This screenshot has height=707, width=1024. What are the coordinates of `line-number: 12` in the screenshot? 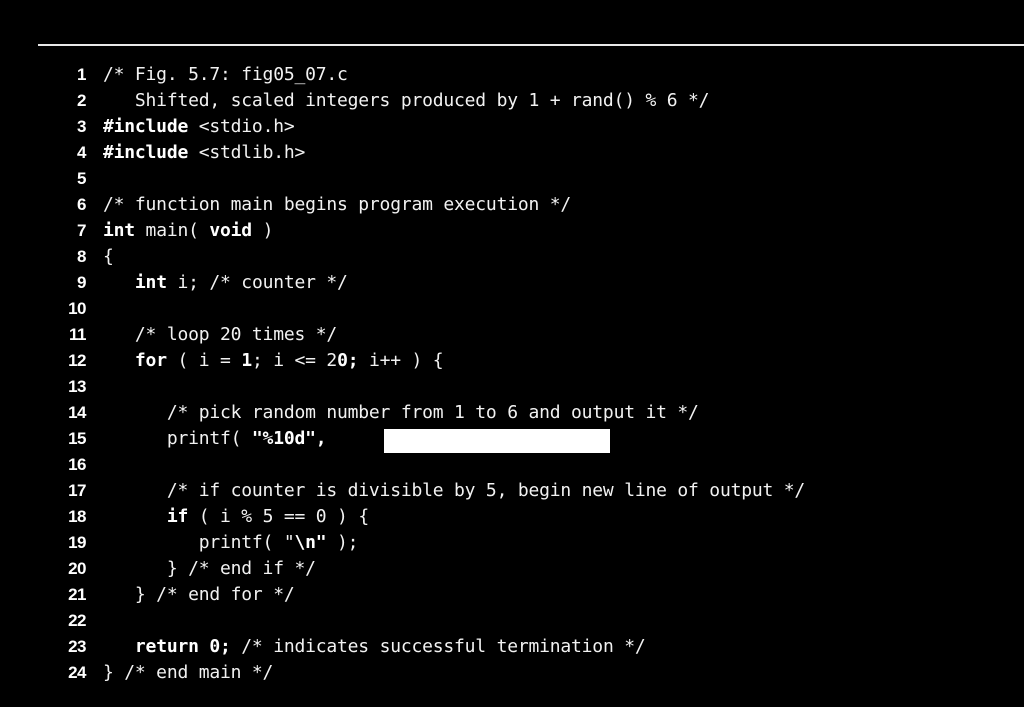 It's located at (77, 360).